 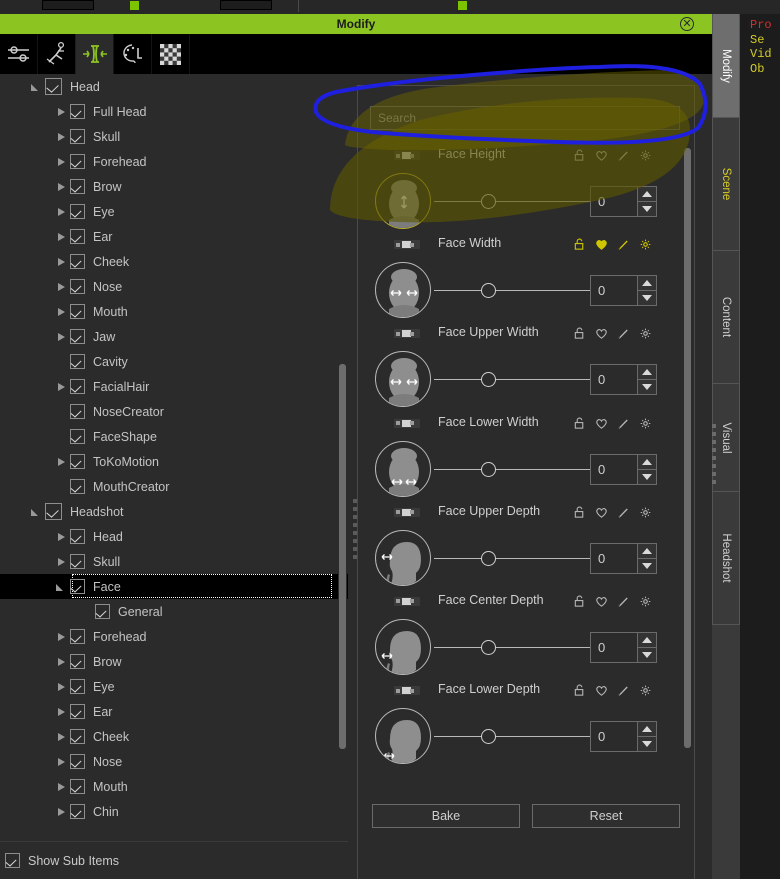 I want to click on dock-tab-scene: Scene, so click(x=726, y=184).